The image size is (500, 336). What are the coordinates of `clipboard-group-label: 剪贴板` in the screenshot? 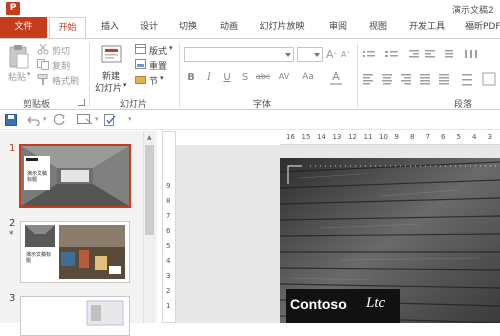 It's located at (37, 105).